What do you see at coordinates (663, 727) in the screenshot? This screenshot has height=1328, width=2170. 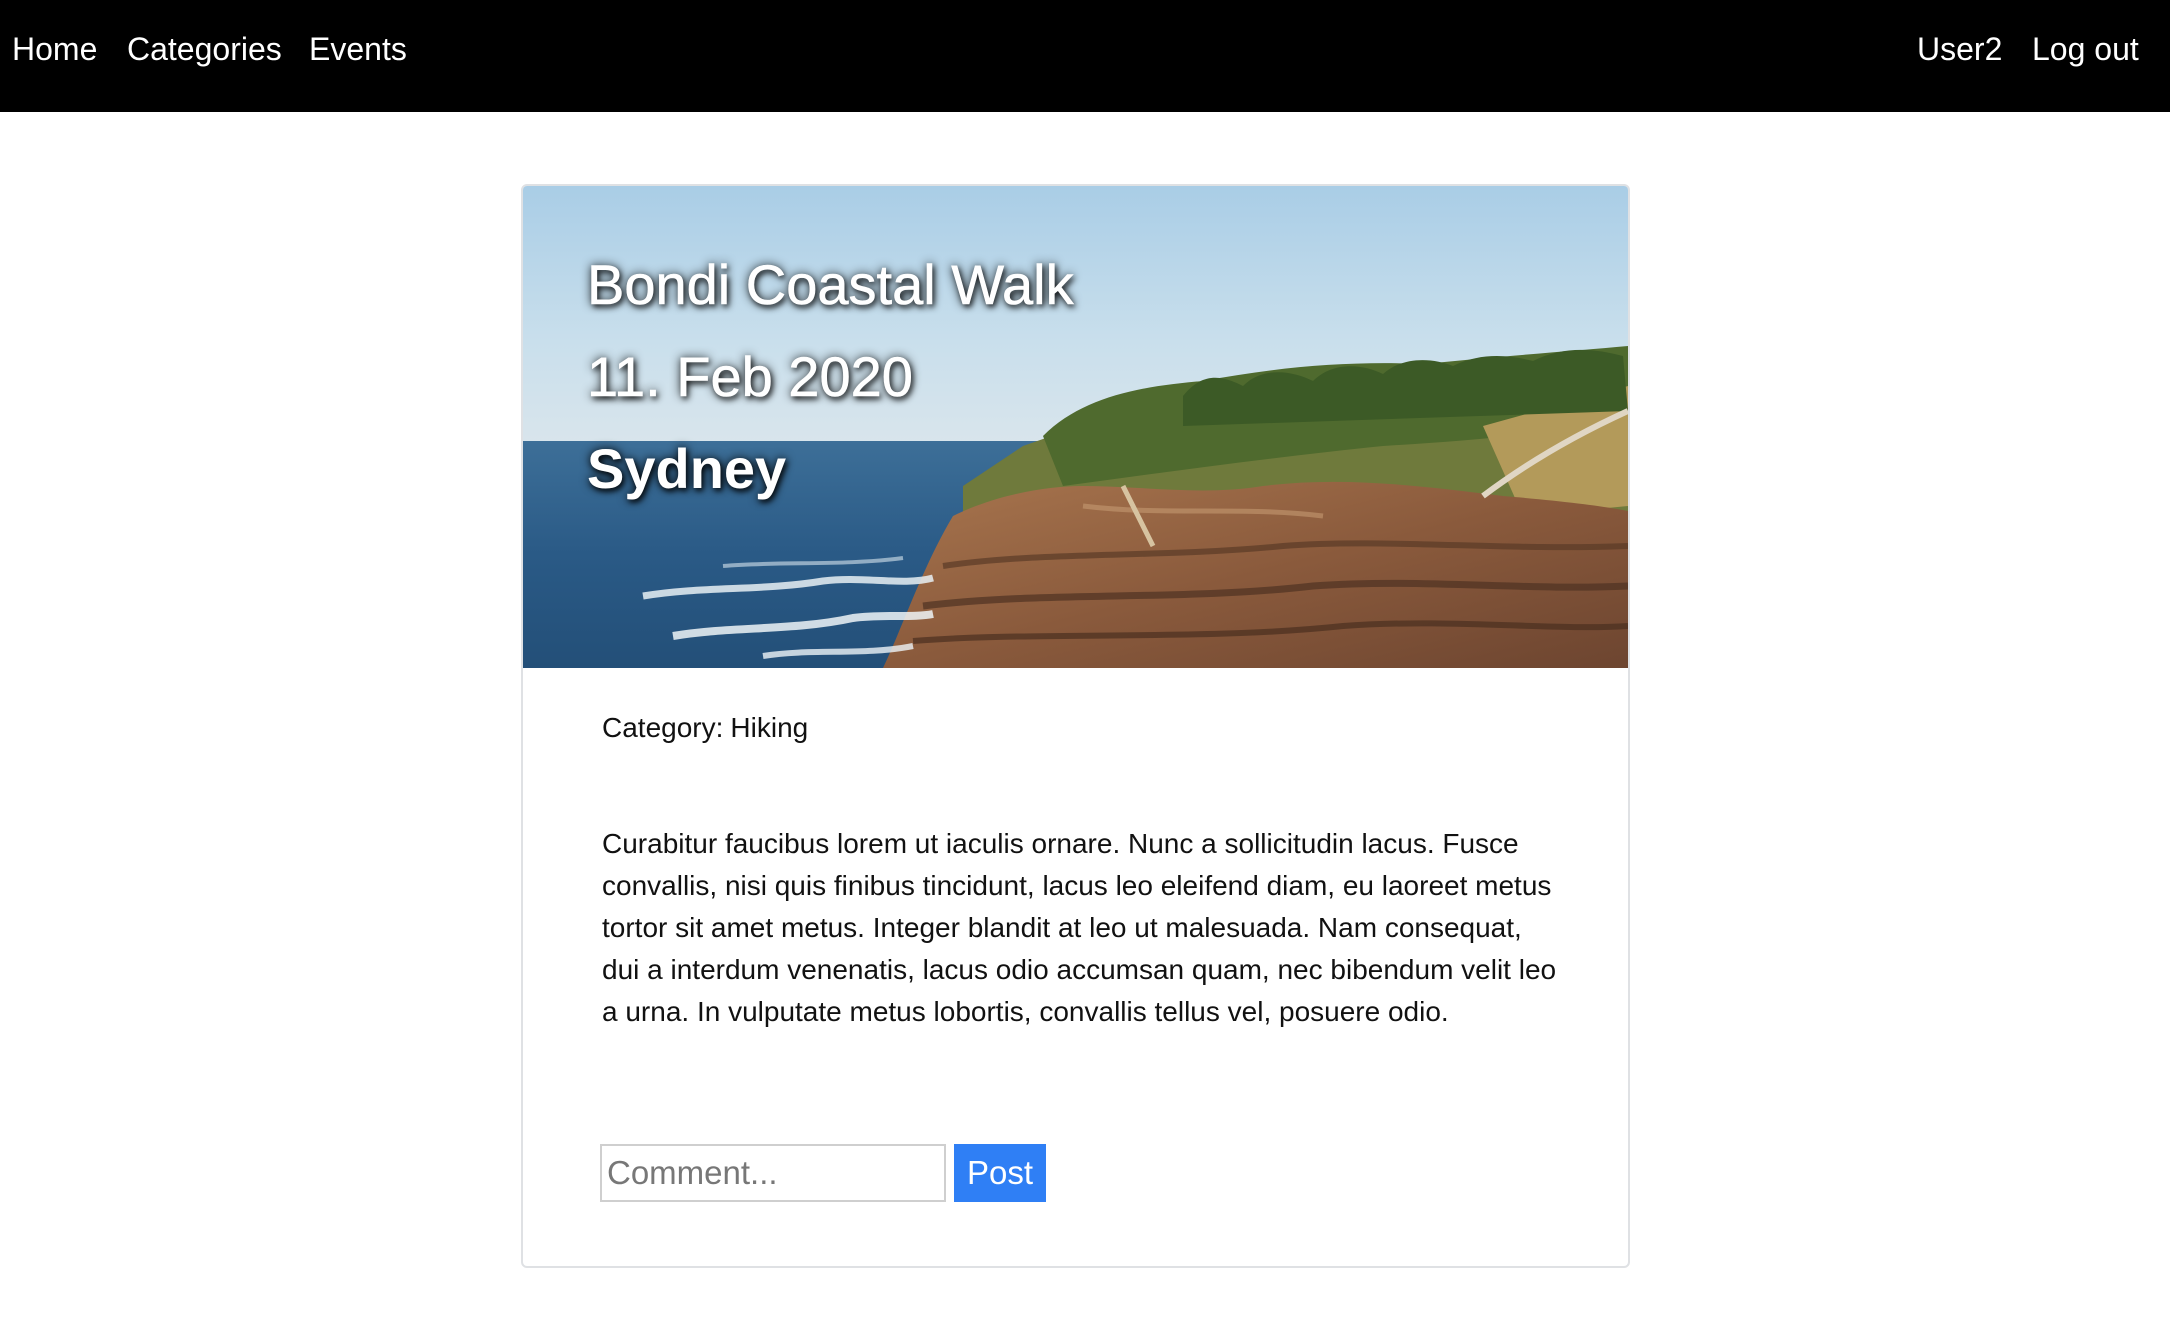 I see `category-label: Category:` at bounding box center [663, 727].